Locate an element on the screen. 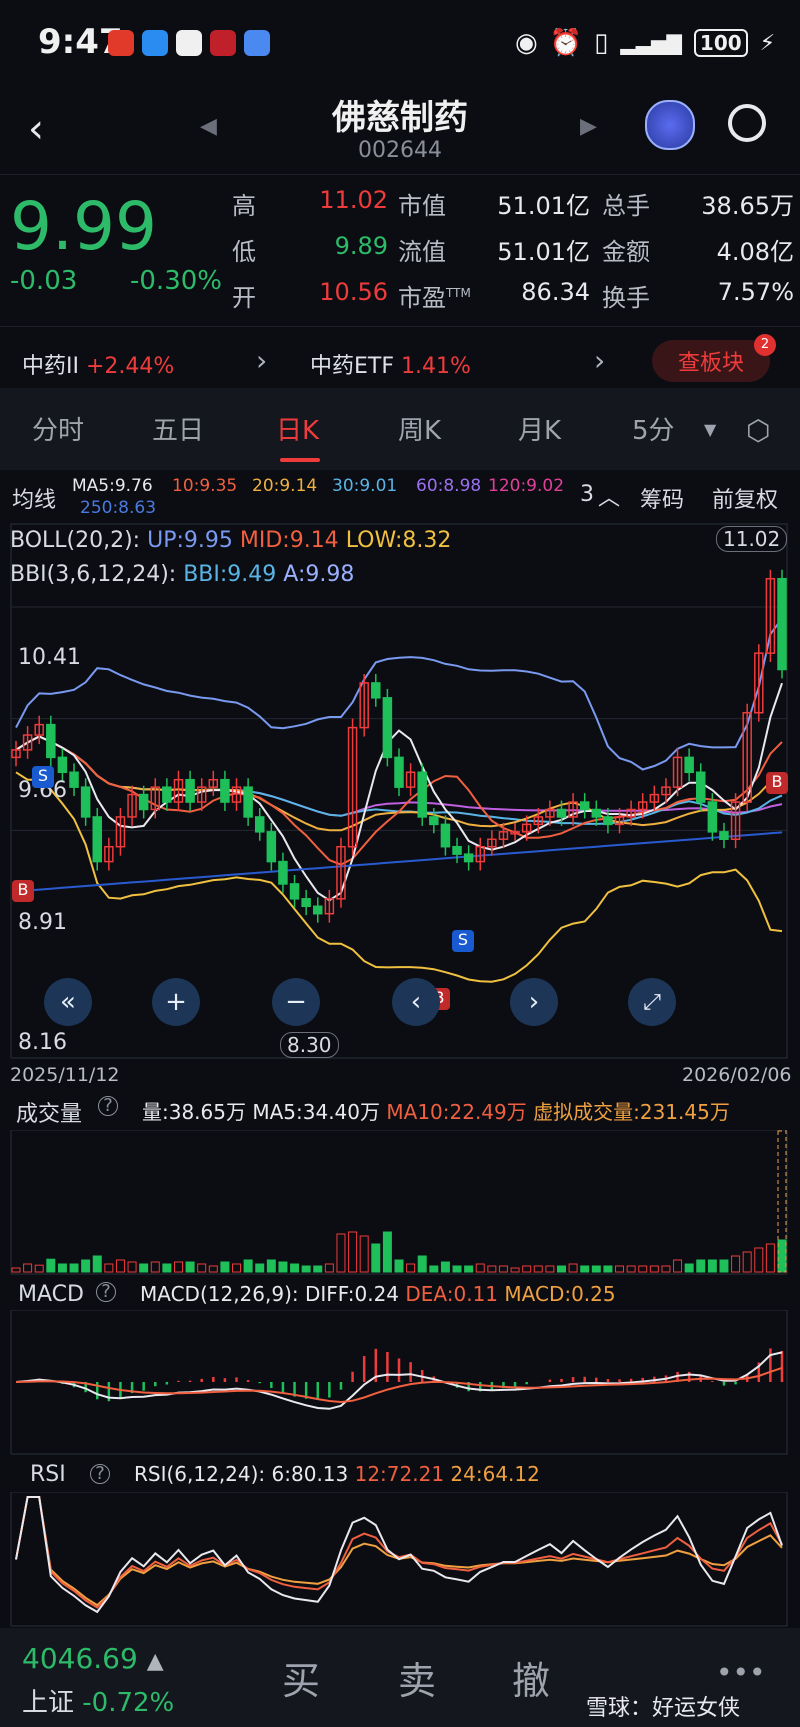  rsi-12: 12:72.21 is located at coordinates (399, 1474).